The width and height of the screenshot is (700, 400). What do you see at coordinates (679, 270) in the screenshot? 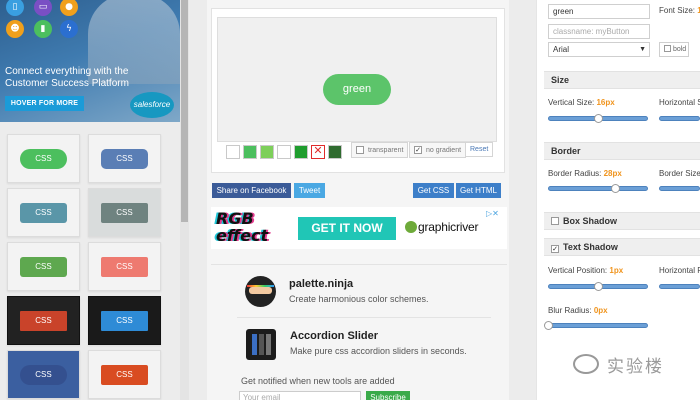
I see `horizontal-position-label: Horizontal P` at bounding box center [679, 270].